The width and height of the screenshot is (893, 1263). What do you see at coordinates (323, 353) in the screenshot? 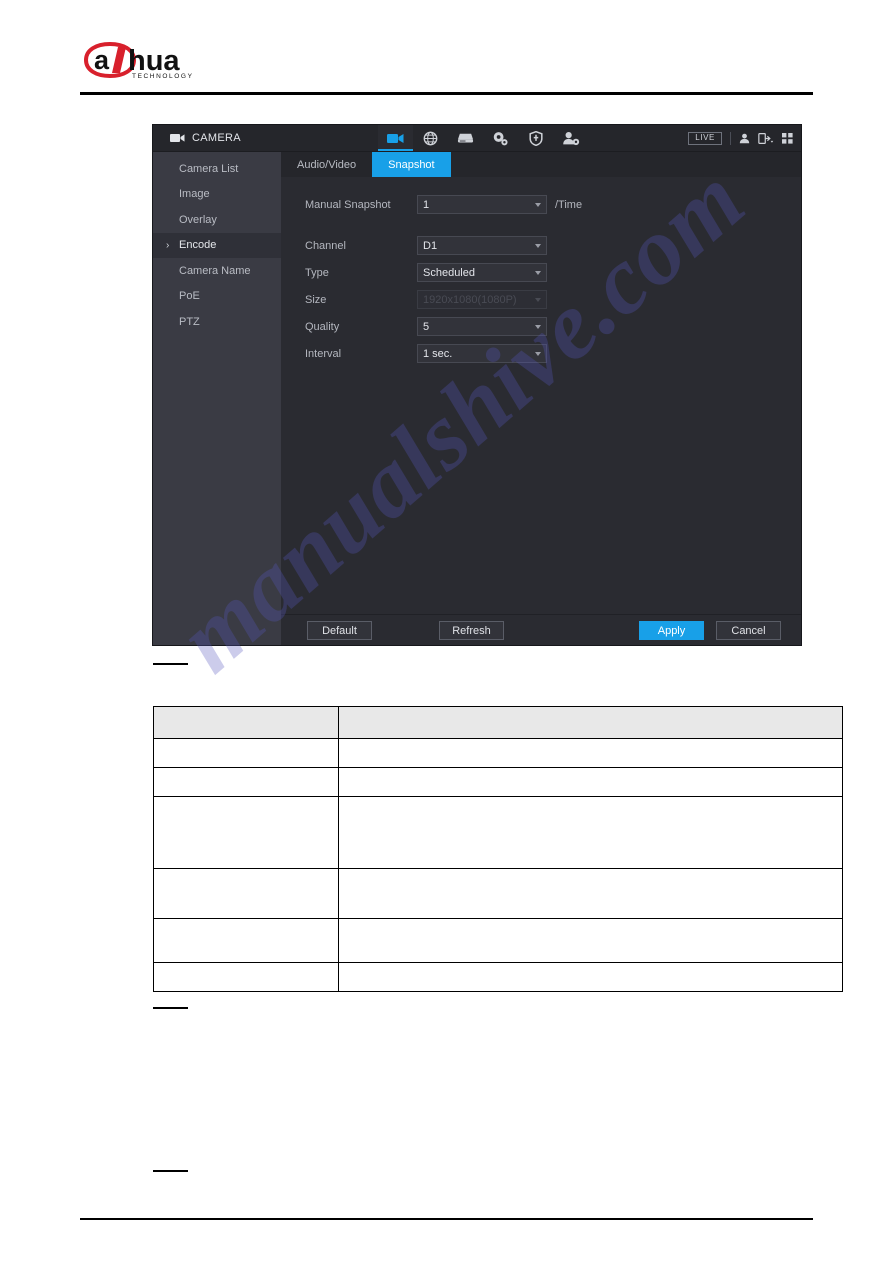
I see `interval-label: Interval` at bounding box center [323, 353].